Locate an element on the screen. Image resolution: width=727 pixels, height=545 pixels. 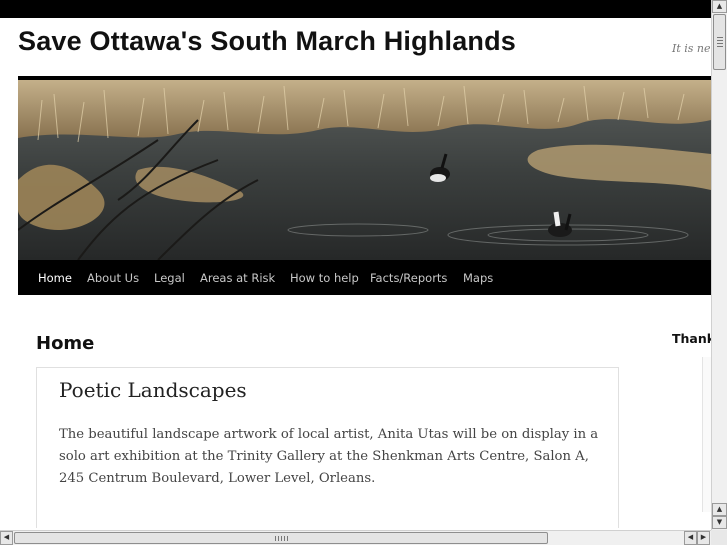
nav-item-maps: Maps is located at coordinates (478, 278).